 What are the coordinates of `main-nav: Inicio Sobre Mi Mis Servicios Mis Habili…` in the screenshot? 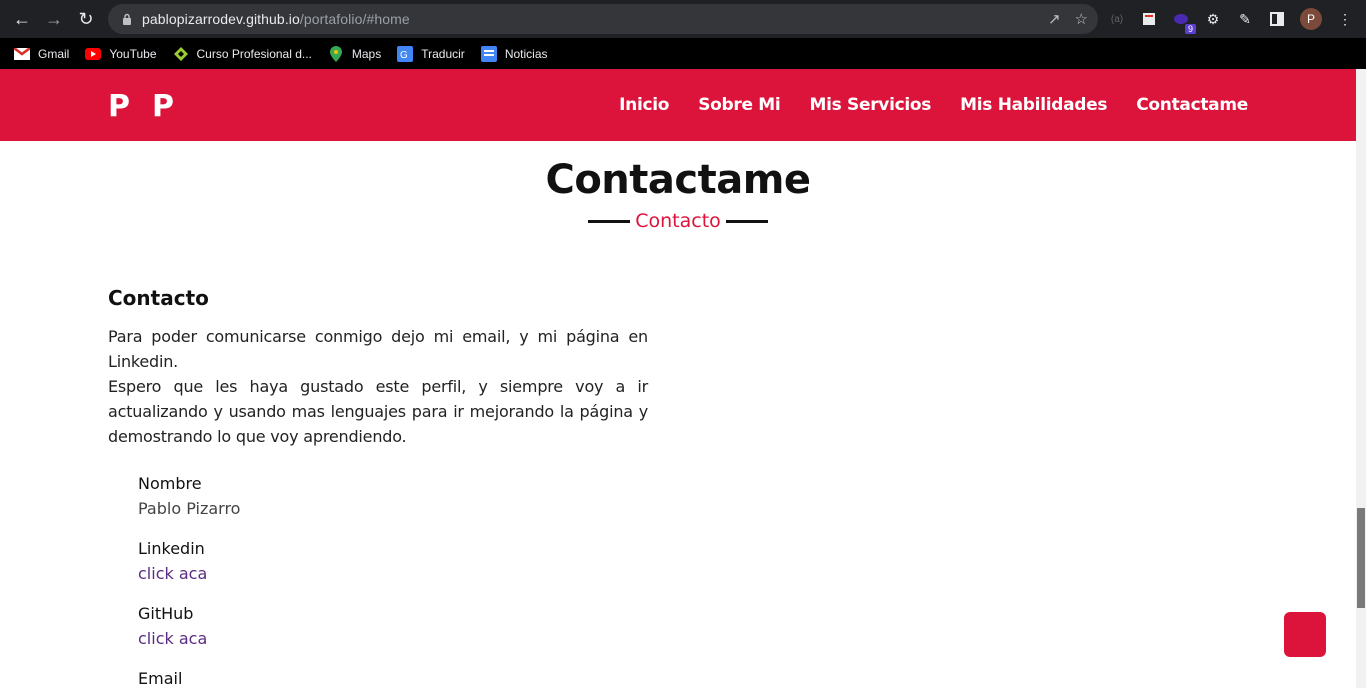 It's located at (933, 105).